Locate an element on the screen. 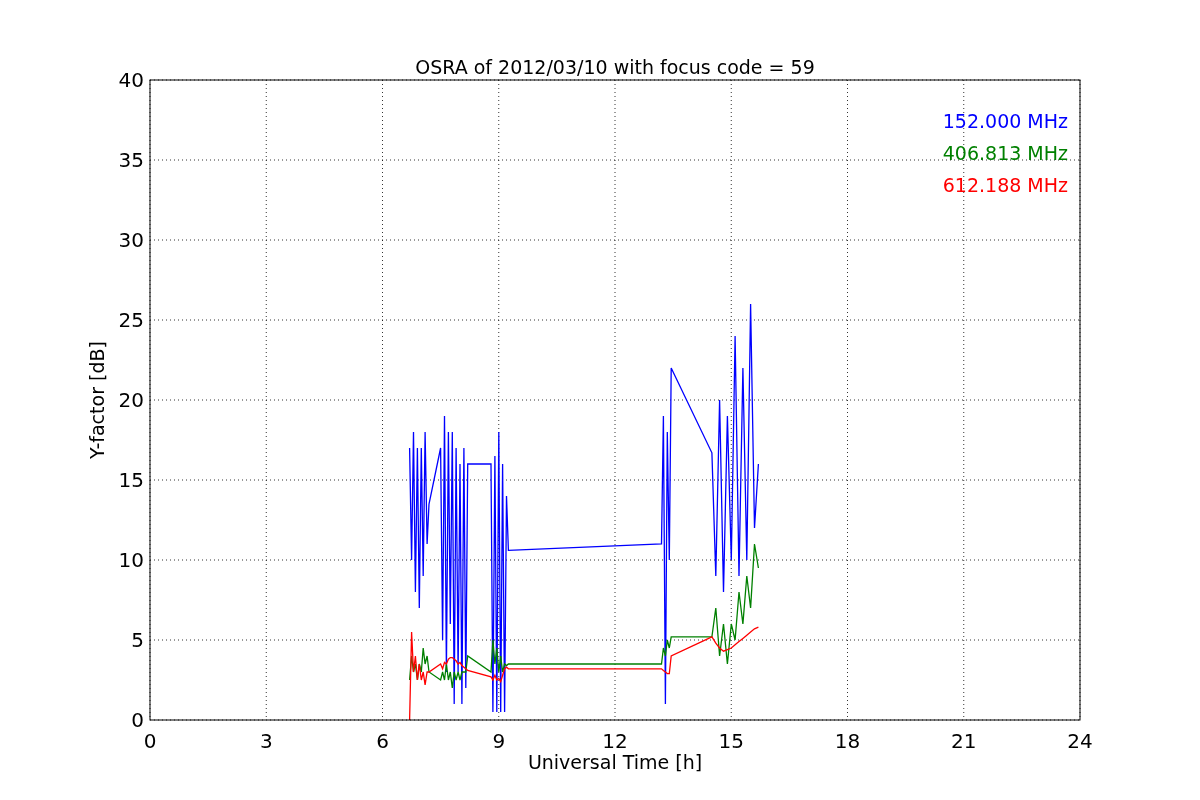 This screenshot has height=800, width=1200. chart-title: OSRA of 2012/03/10 with focus code = 59 is located at coordinates (615, 67).